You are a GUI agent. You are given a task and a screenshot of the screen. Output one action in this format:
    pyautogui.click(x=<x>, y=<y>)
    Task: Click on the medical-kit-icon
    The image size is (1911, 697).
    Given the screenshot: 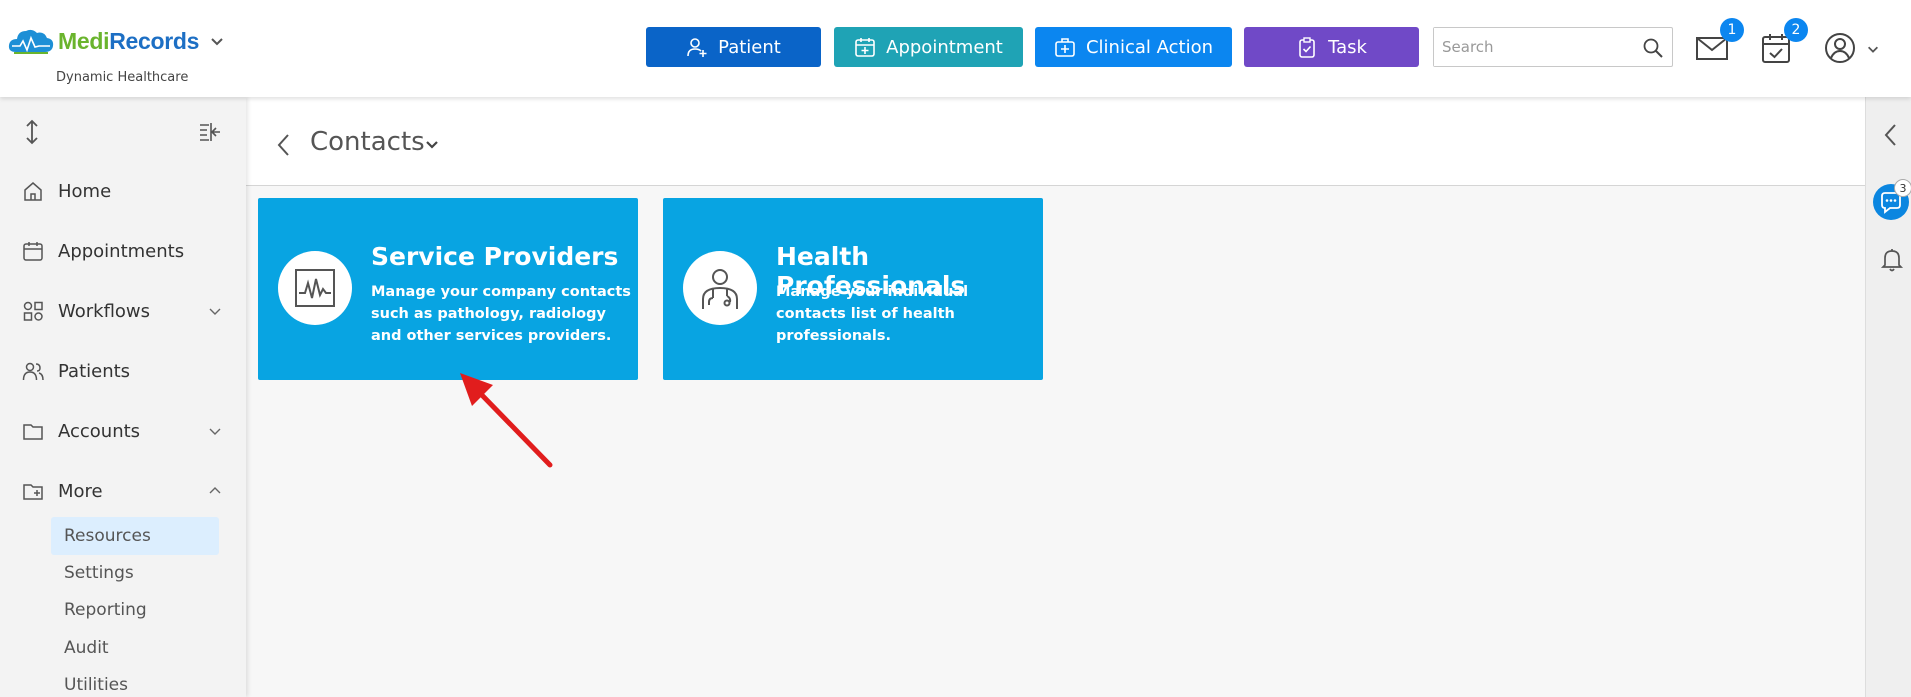 What is the action you would take?
    pyautogui.click(x=1065, y=47)
    